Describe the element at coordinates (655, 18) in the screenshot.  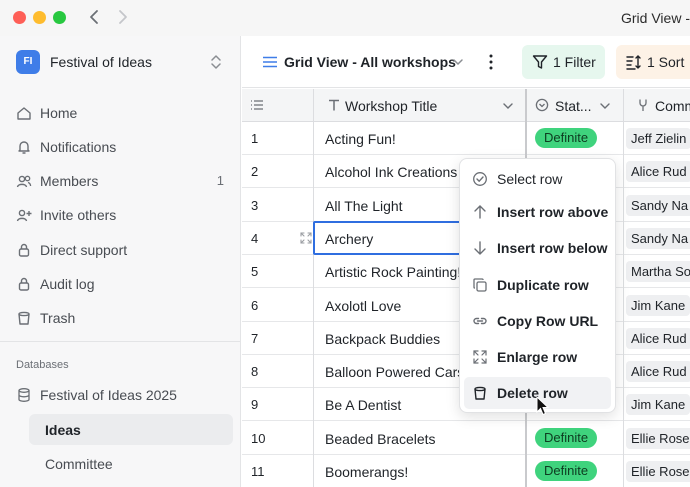
I see `window-title: Grid View -` at that location.